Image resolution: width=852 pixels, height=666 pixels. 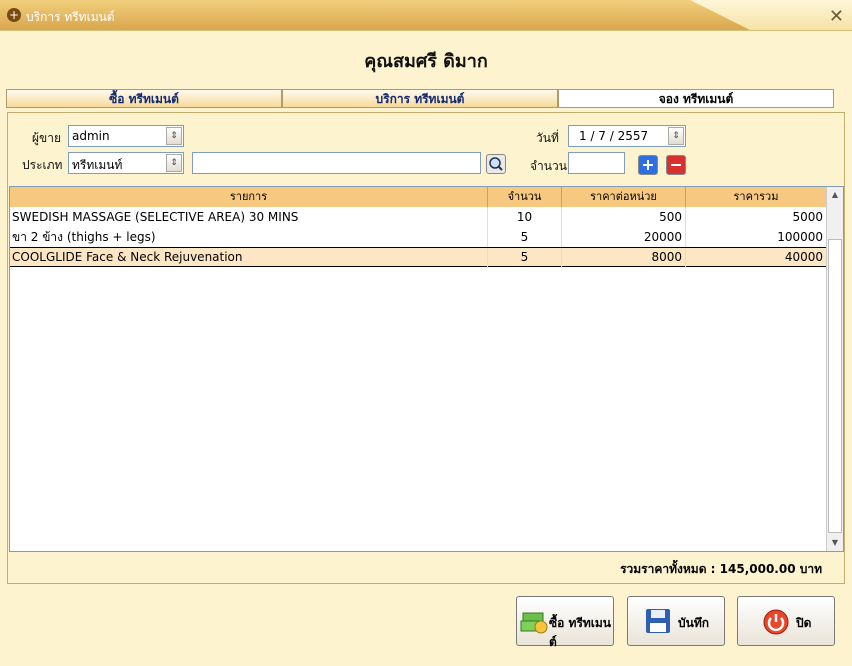 I want to click on window-title: บริการ ทรีทเมนต์, so click(x=70, y=17).